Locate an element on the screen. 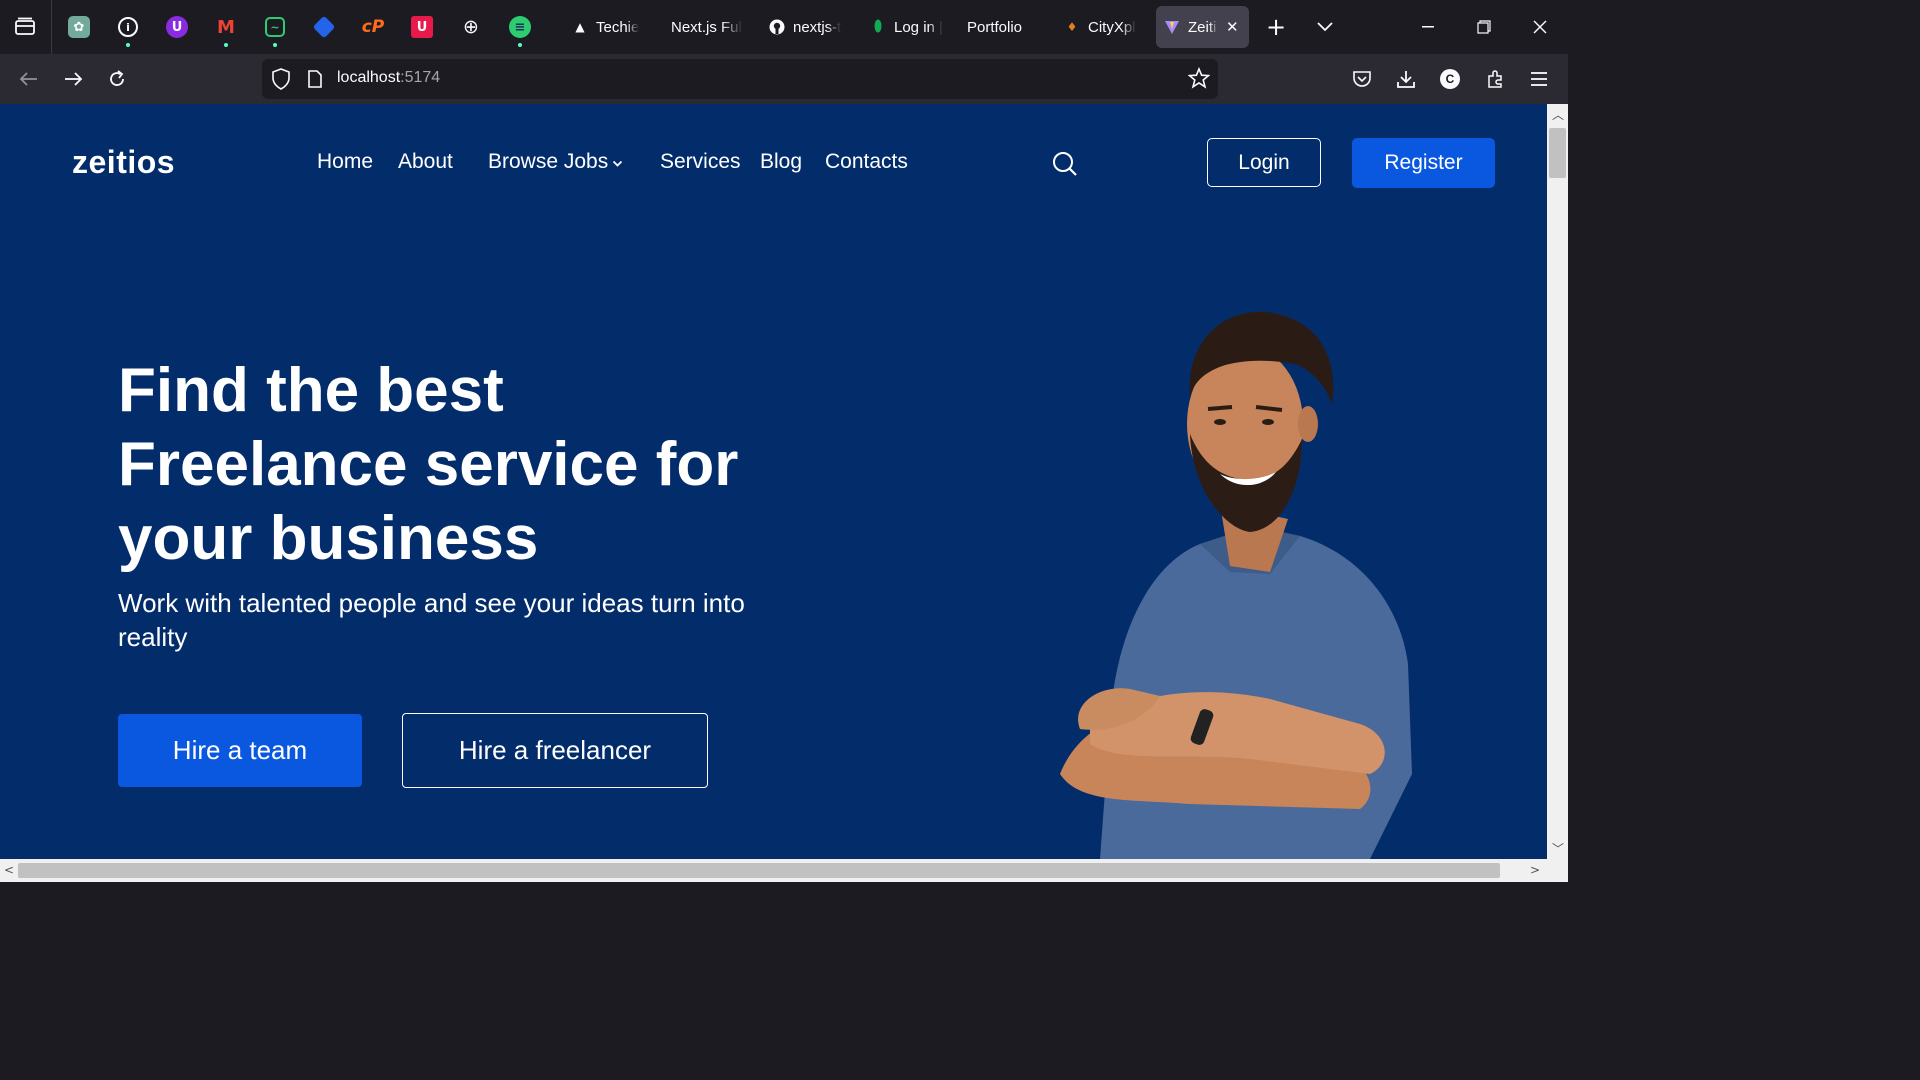 The image size is (1920, 1080). tab-list-chevron-icon is located at coordinates (1325, 27).